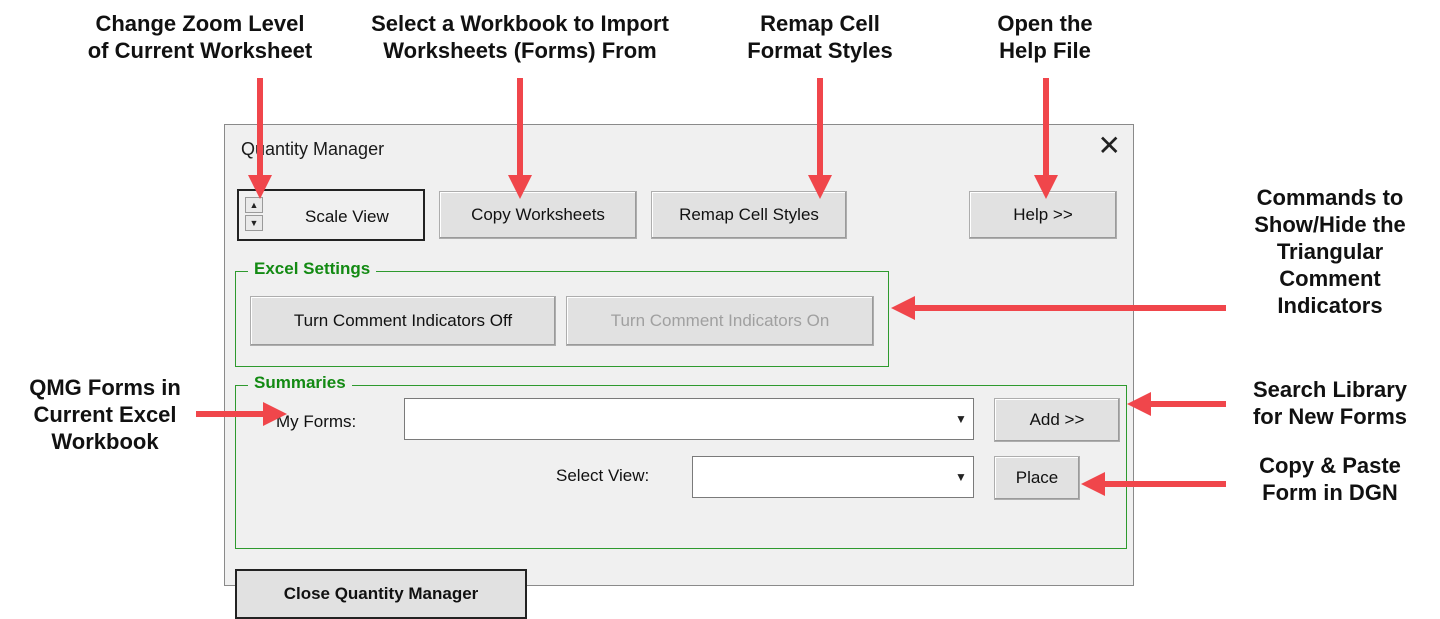 The height and width of the screenshot is (619, 1440). I want to click on close-quantity-manager-button: Close Quantity Manager, so click(381, 594).